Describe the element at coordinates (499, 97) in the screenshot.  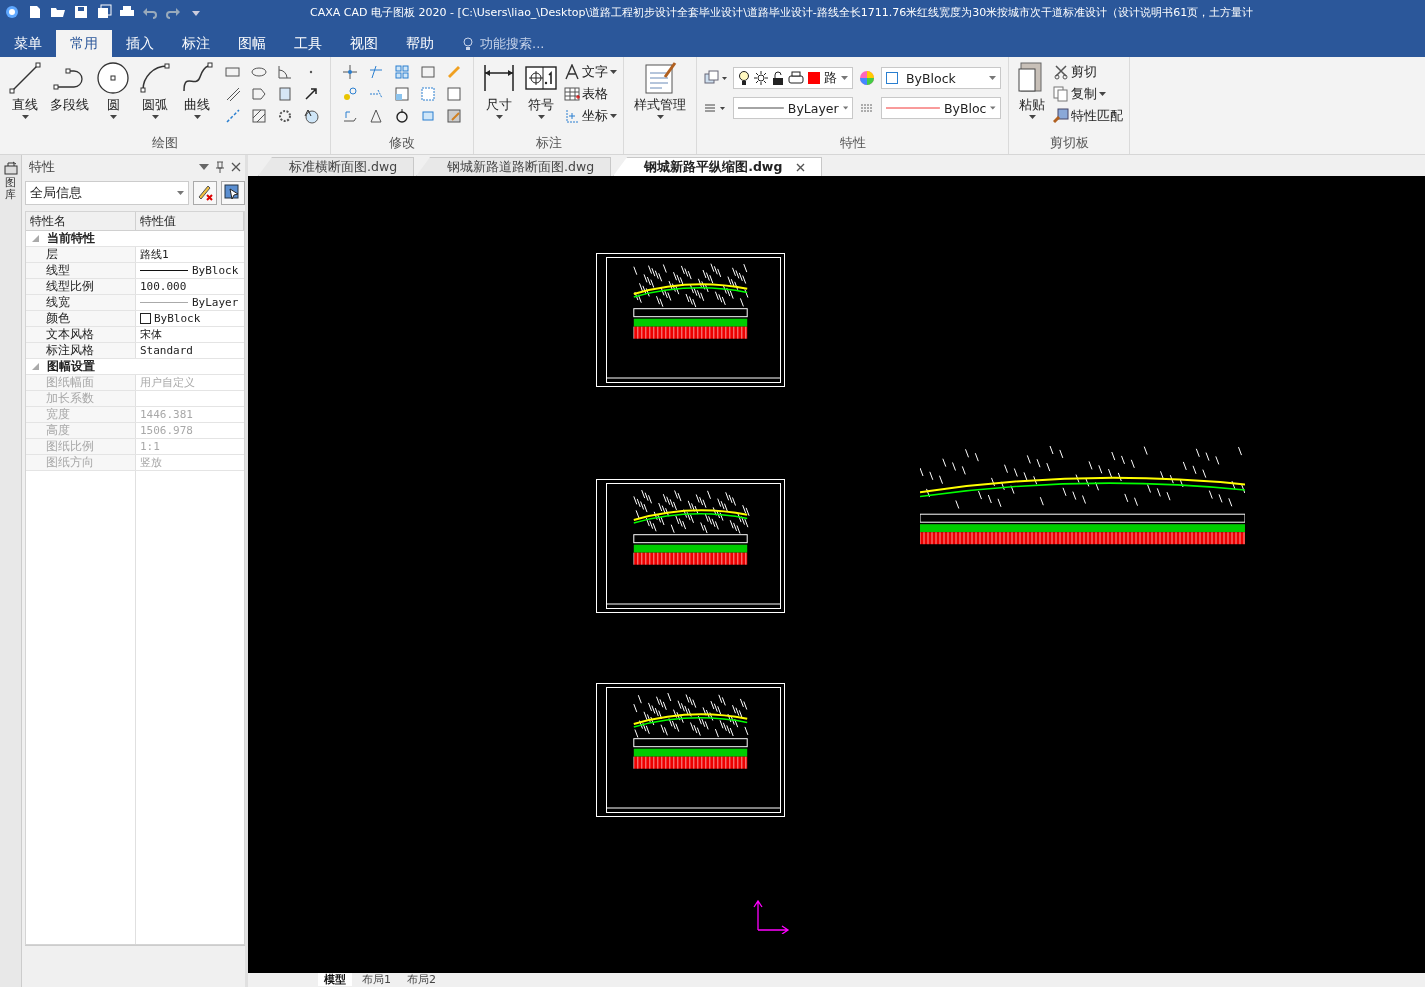
I see `tool-button: 尺寸` at that location.